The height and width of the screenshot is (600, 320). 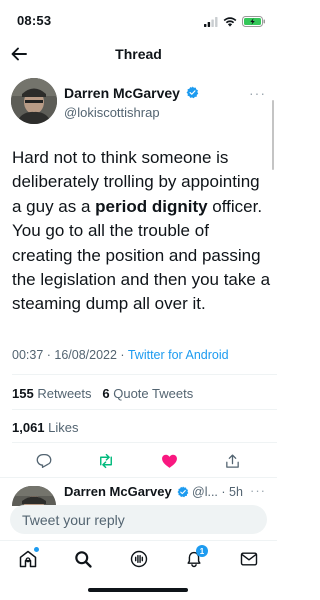 What do you see at coordinates (34, 20) in the screenshot?
I see `status-time: 08:53` at bounding box center [34, 20].